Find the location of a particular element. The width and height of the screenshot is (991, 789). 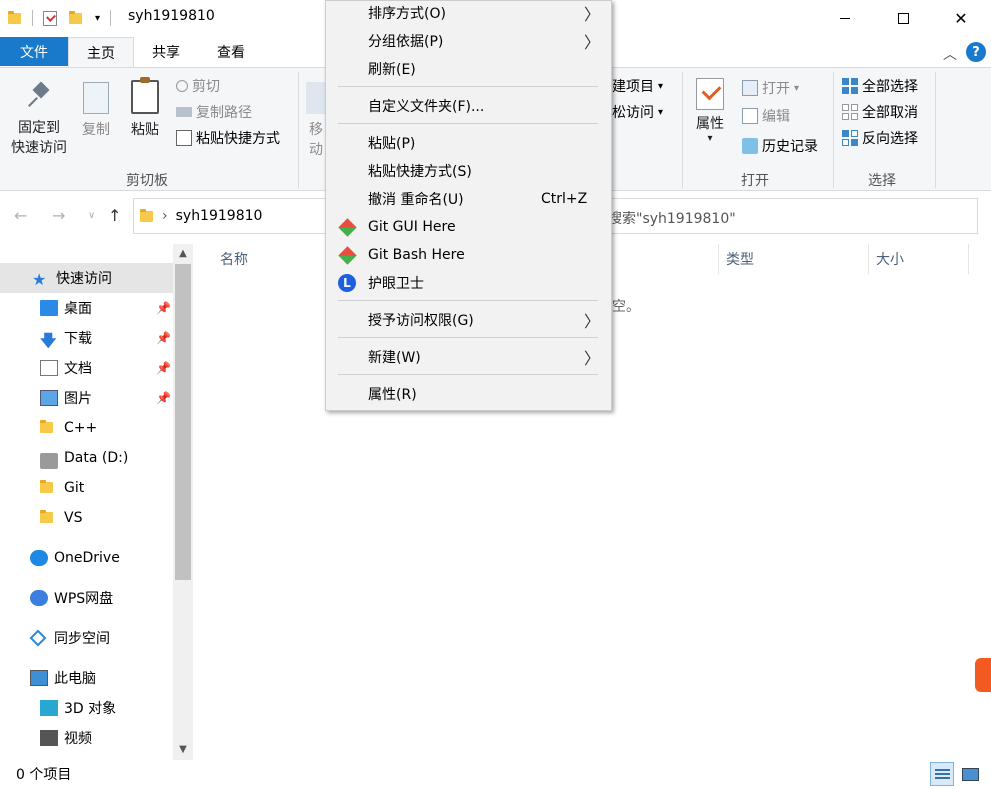

column-header-type: 类型 is located at coordinates (740, 259).